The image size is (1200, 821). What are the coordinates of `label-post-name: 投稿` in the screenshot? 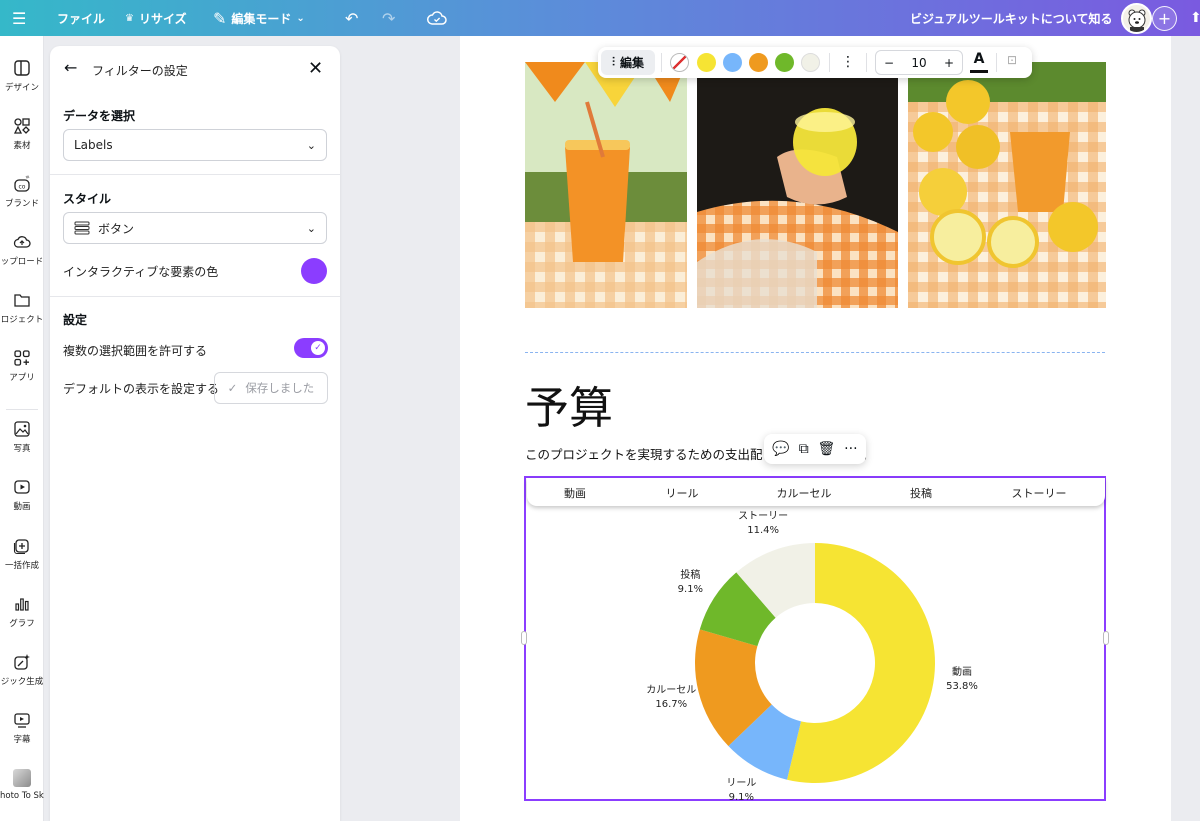 It's located at (690, 576).